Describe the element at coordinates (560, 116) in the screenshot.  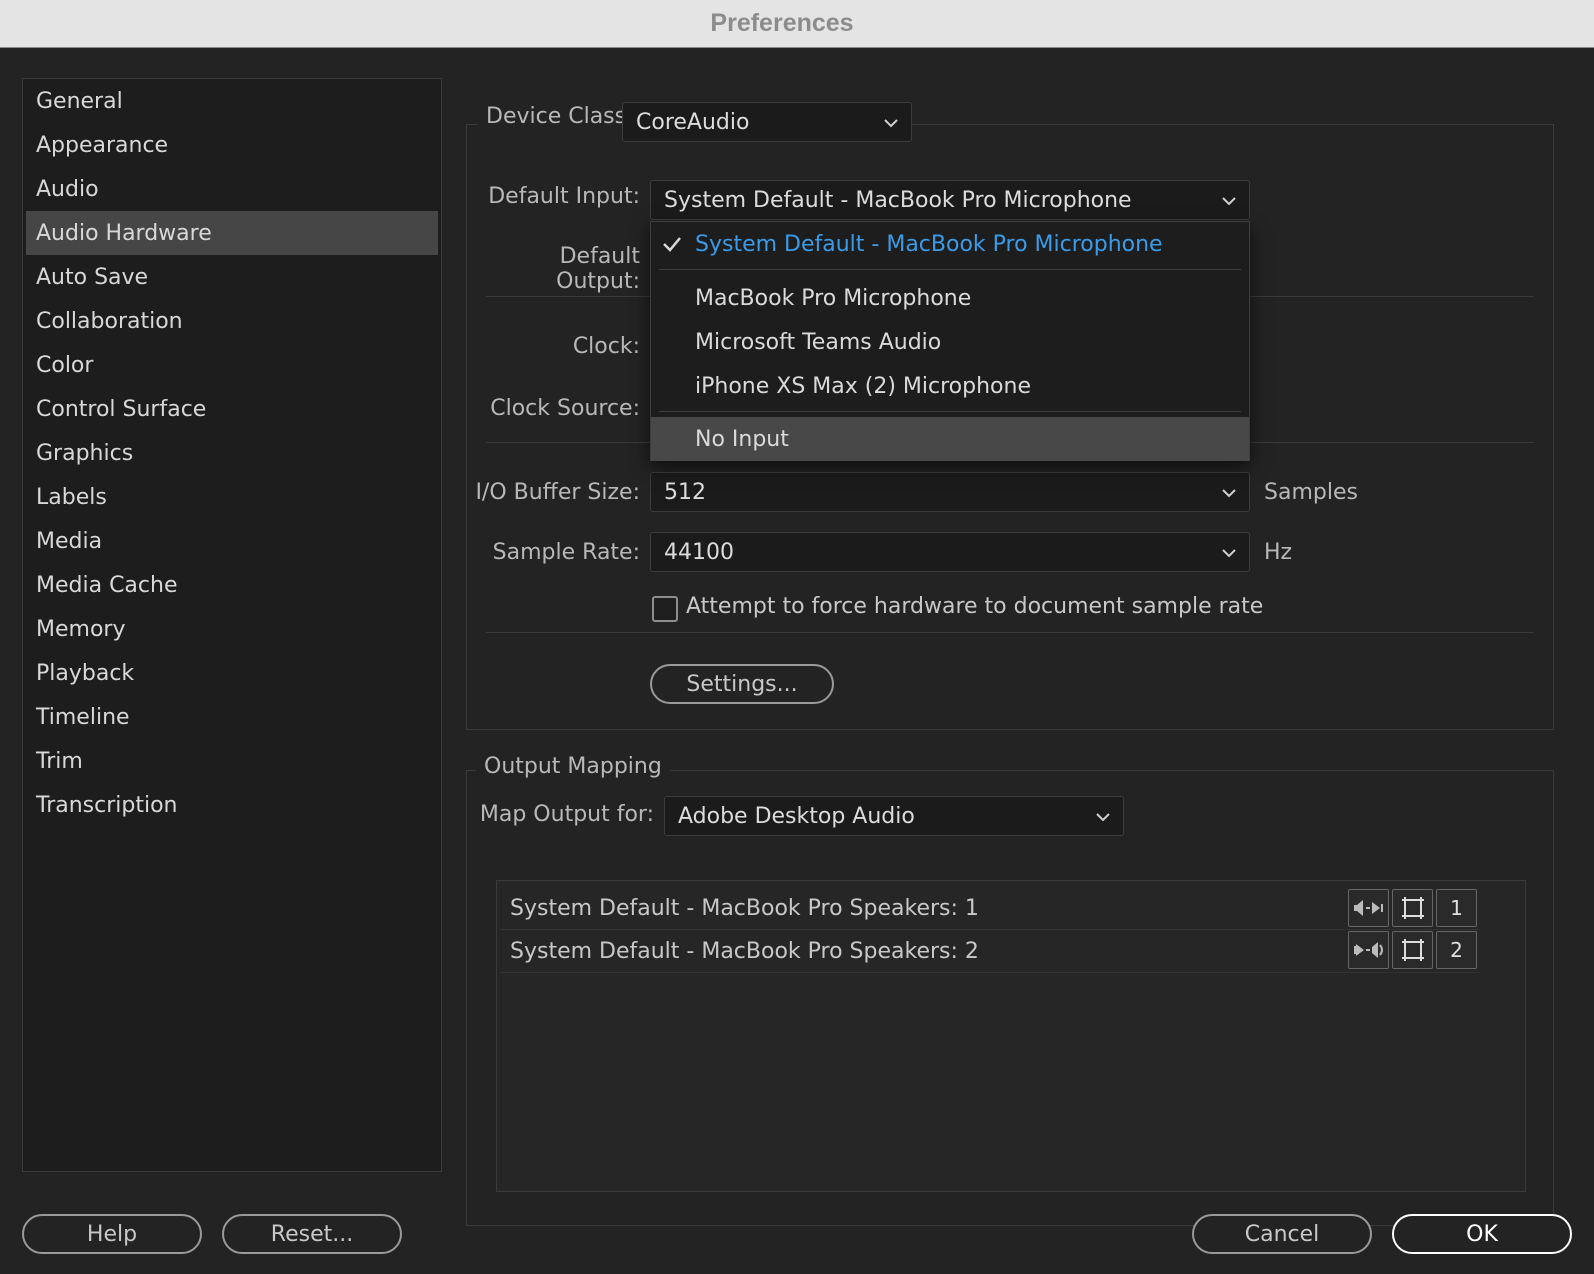
I see `device-class-label: Device Class:` at that location.